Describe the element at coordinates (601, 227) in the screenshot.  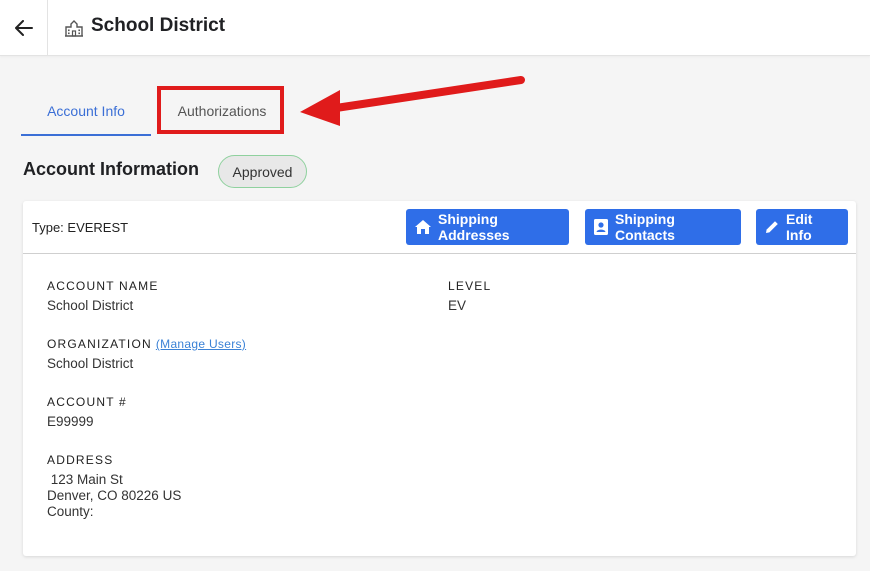
I see `contact-book-icon` at that location.